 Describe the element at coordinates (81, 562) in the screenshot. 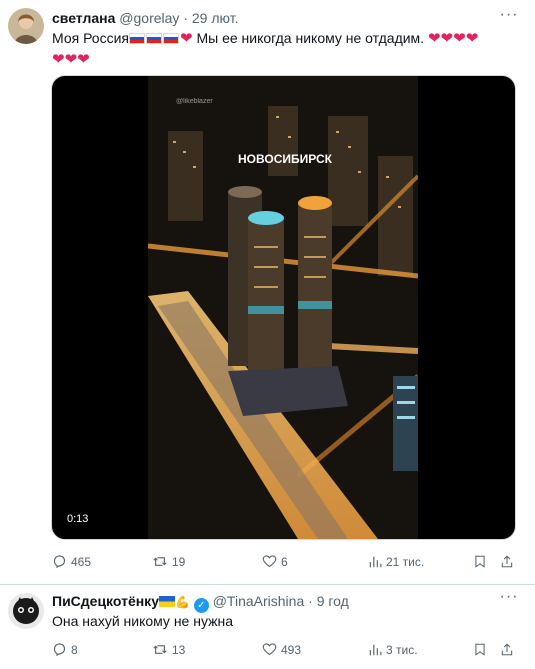

I see `reply-count: 465` at that location.